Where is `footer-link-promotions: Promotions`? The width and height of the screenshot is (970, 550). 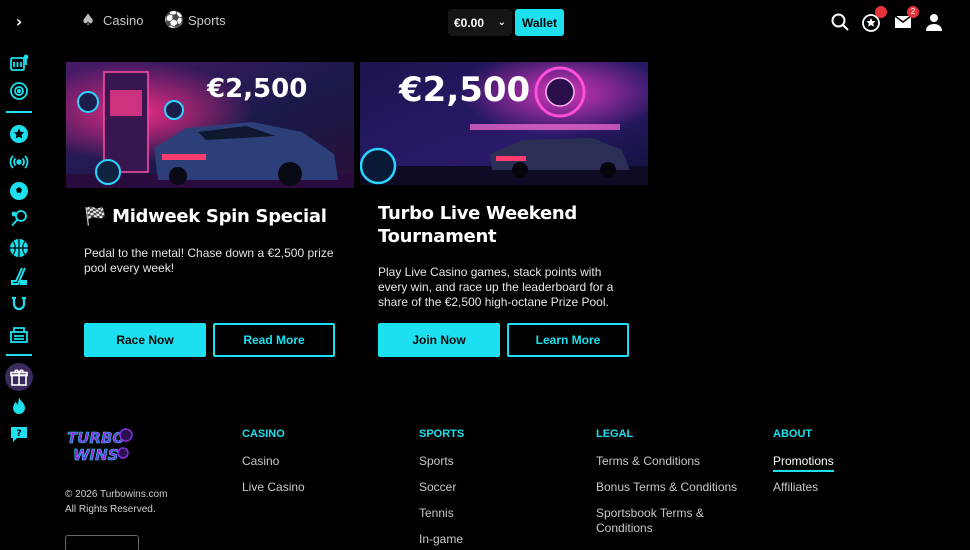 footer-link-promotions: Promotions is located at coordinates (803, 463).